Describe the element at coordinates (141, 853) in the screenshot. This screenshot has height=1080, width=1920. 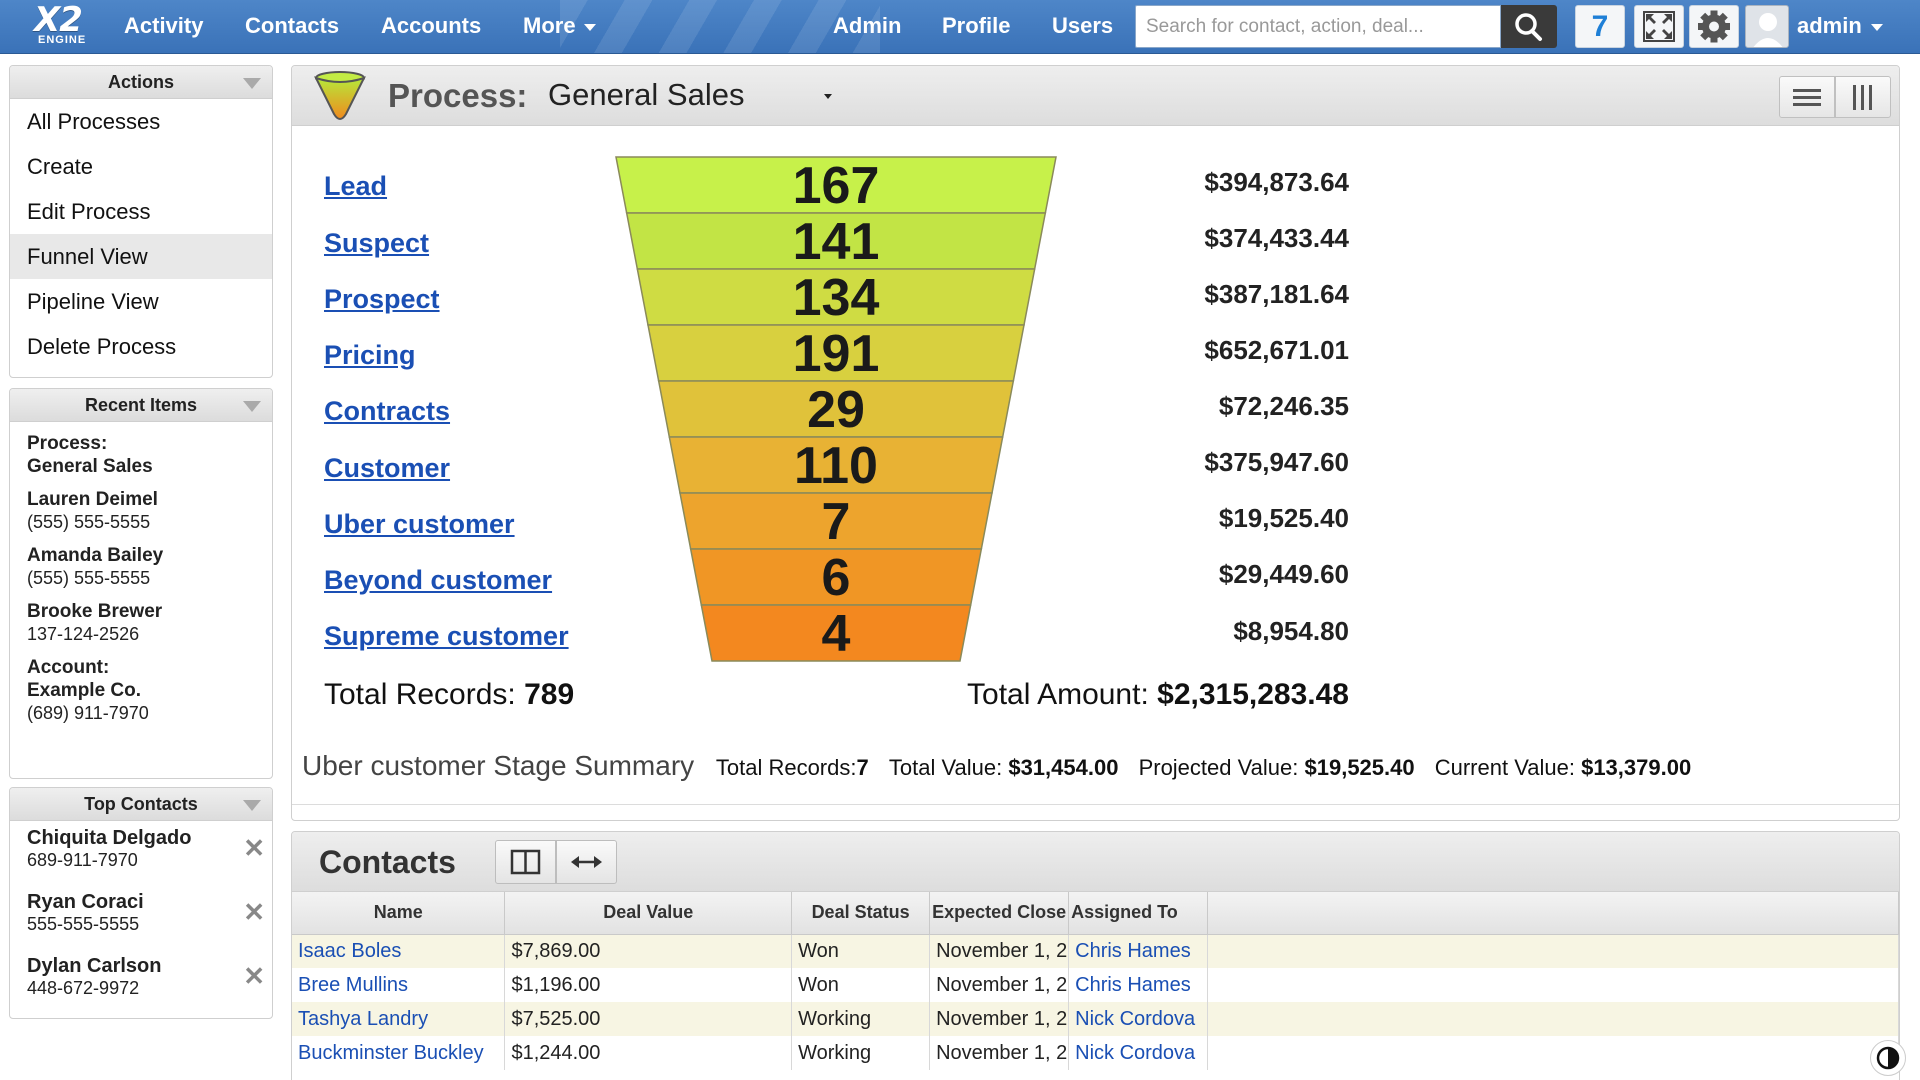
I see `top-contact-item: Chiquita Delgado 689-911-7970 ✕` at that location.